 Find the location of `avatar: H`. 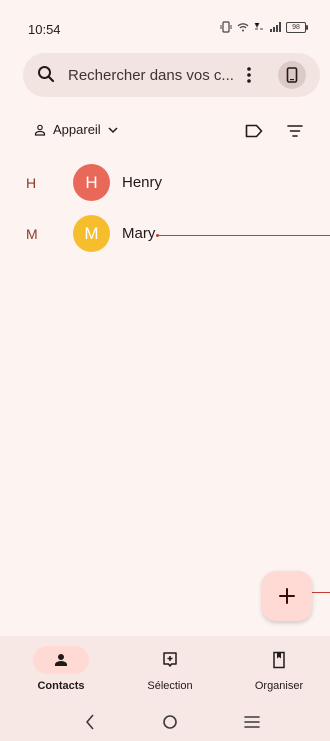

avatar: H is located at coordinates (91, 182).